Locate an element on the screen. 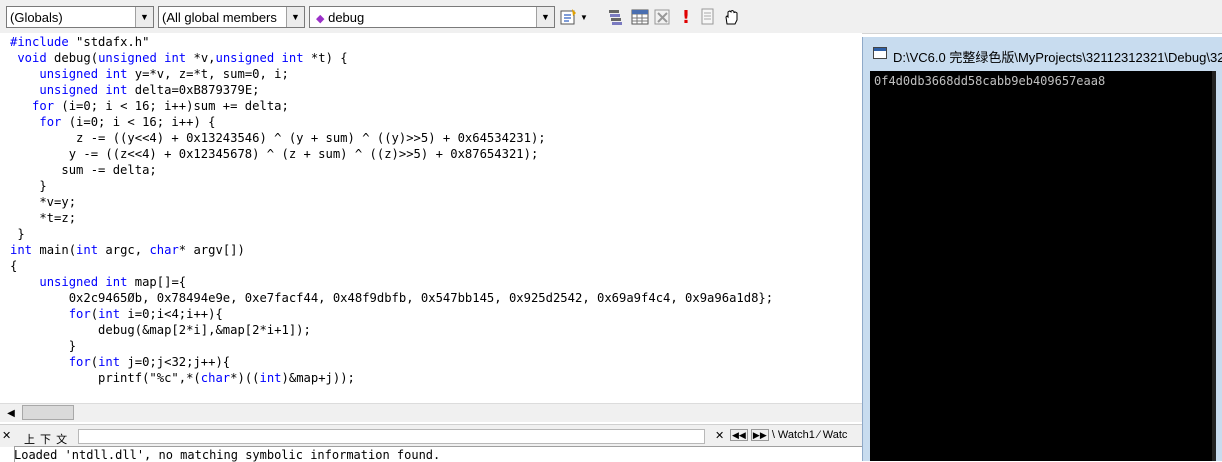 The width and height of the screenshot is (1222, 462). code-keyword: for is located at coordinates (50, 122).